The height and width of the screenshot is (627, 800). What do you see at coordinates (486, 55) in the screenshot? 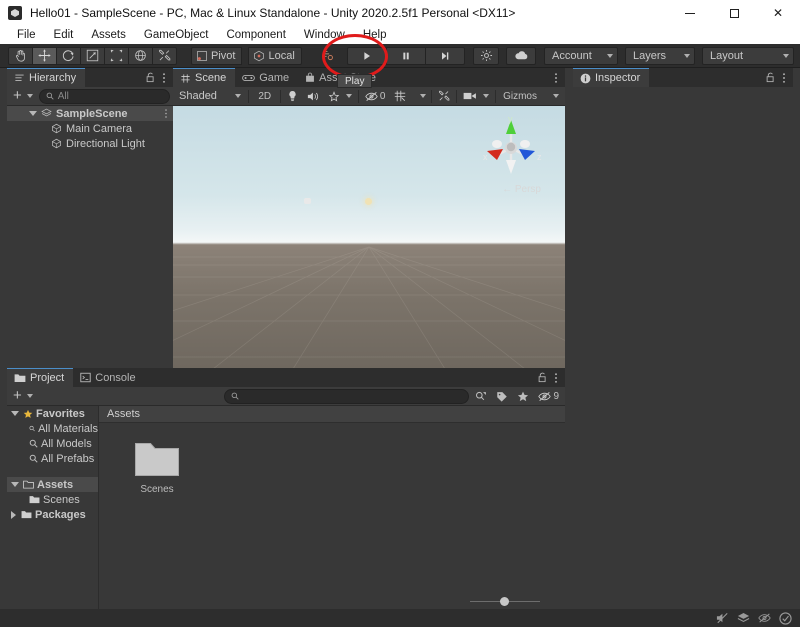
I see `services-settings-button` at bounding box center [486, 55].